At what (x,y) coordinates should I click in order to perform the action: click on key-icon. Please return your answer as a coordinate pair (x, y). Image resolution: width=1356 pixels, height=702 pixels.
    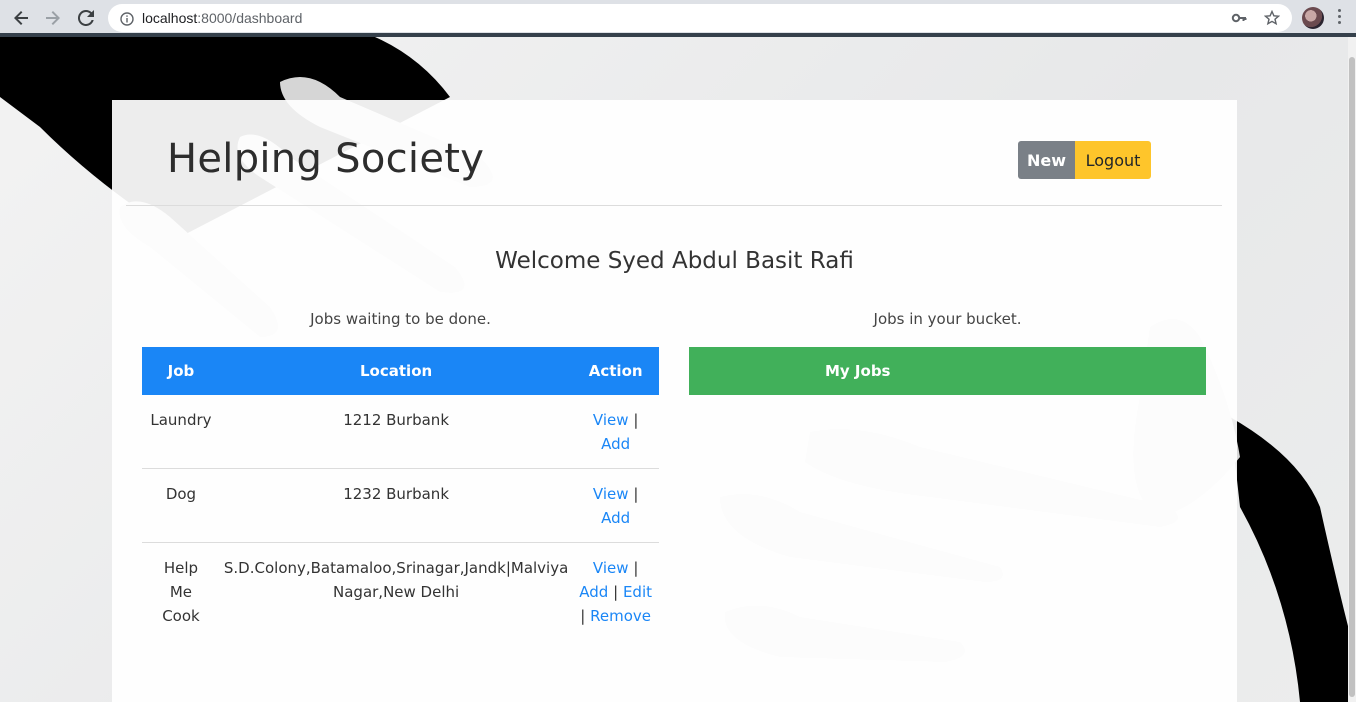
    Looking at the image, I should click on (1239, 20).